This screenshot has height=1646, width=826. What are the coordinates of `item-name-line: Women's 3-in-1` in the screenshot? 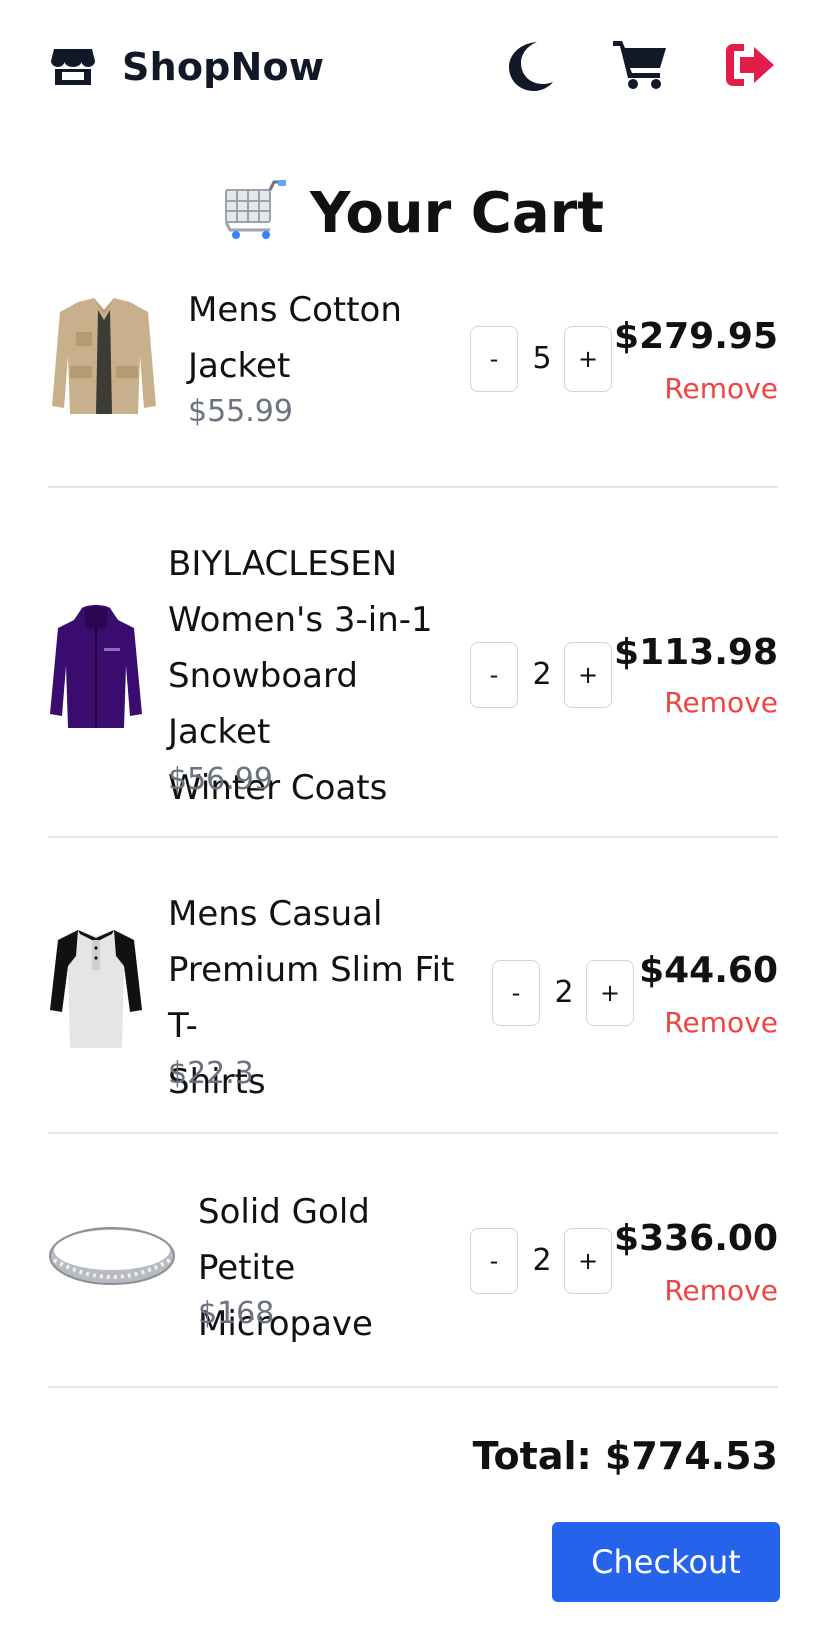 It's located at (300, 620).